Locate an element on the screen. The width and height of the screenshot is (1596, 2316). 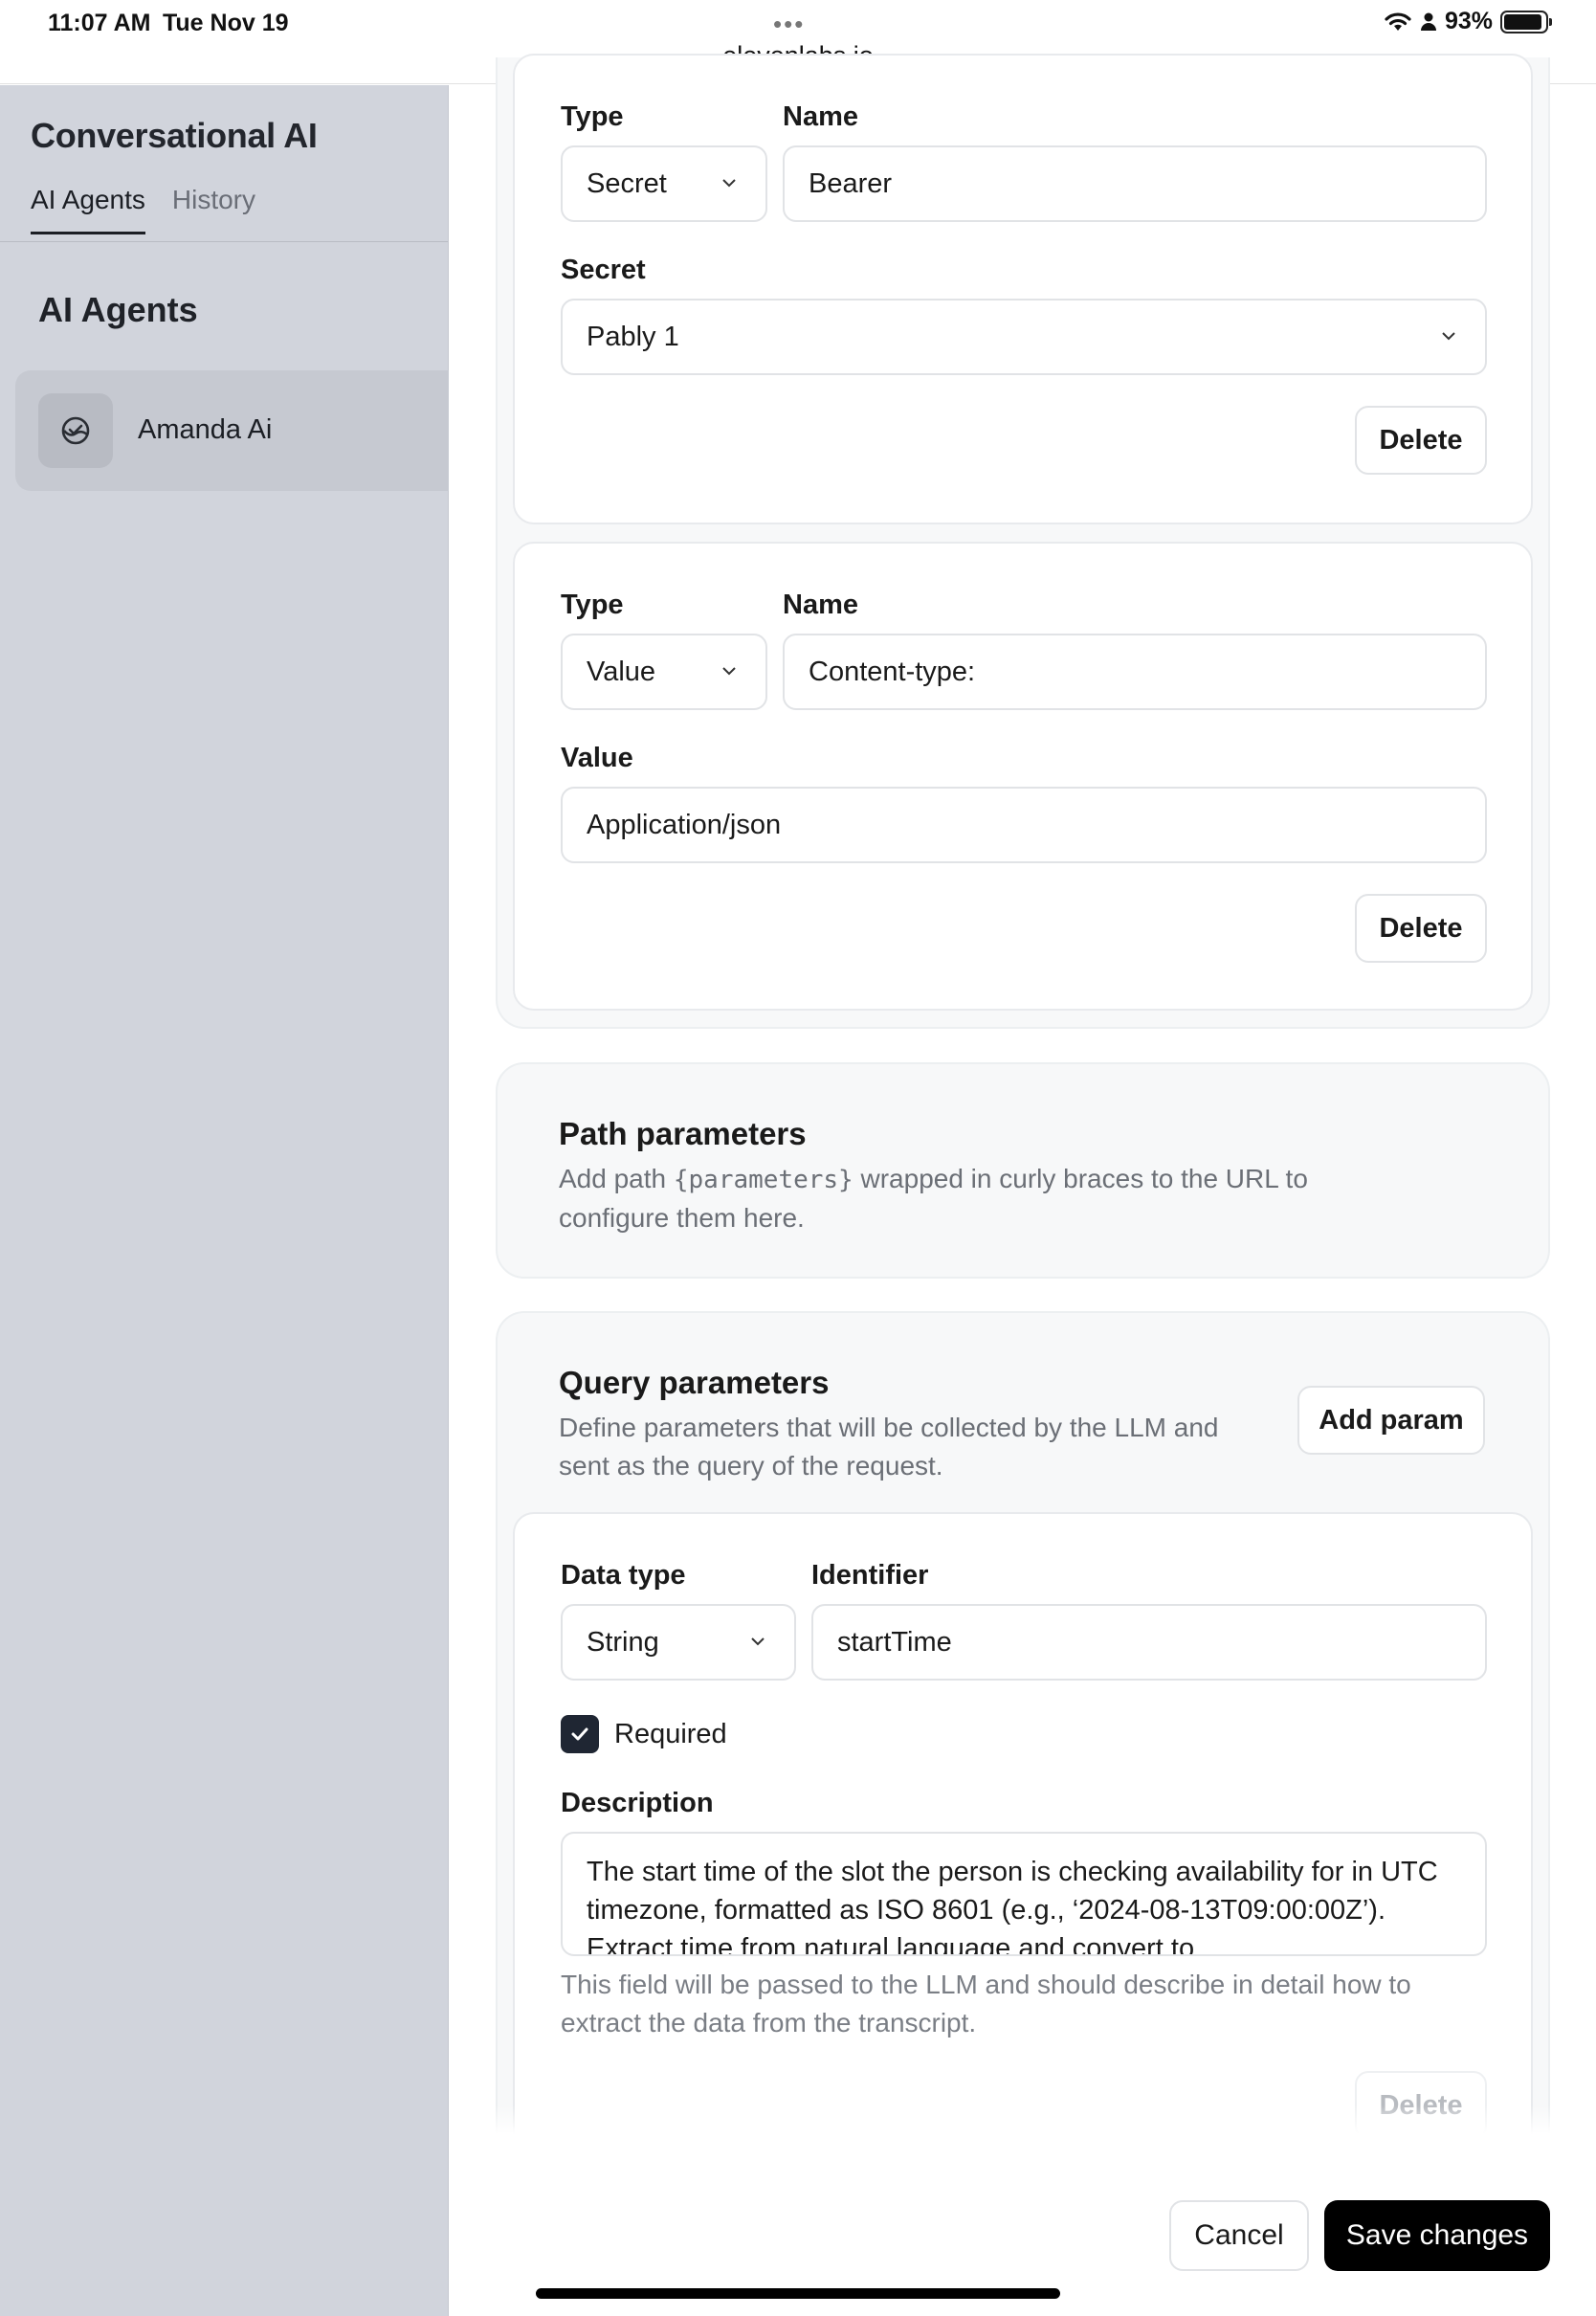
name-input: Content-type: is located at coordinates (1135, 672).